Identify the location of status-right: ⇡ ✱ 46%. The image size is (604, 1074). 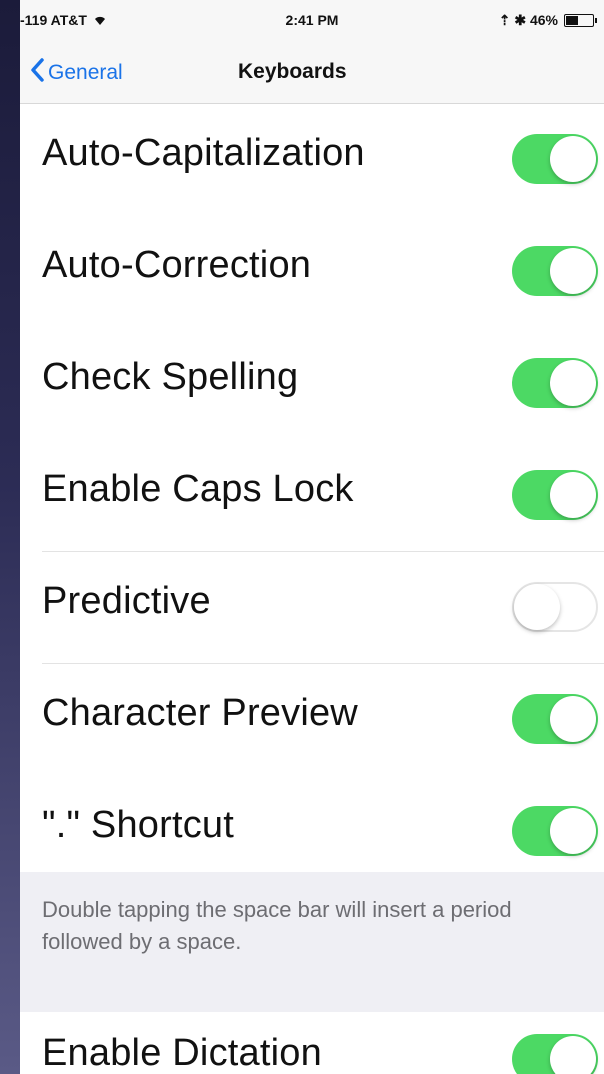
(547, 20).